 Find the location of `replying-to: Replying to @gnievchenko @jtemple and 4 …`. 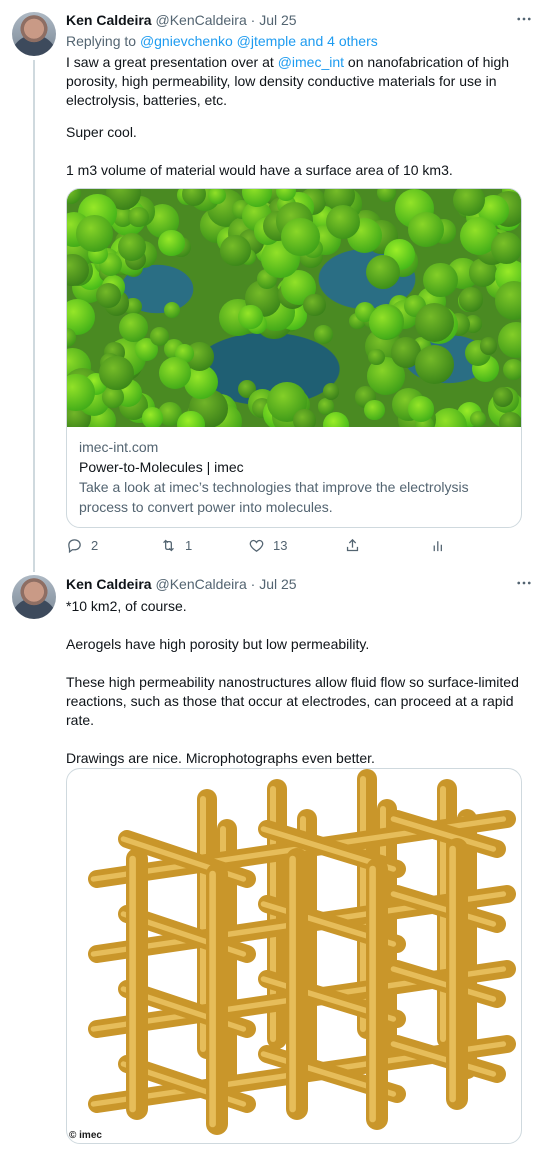

replying-to: Replying to @gnievchenko @jtemple and 4 … is located at coordinates (222, 41).